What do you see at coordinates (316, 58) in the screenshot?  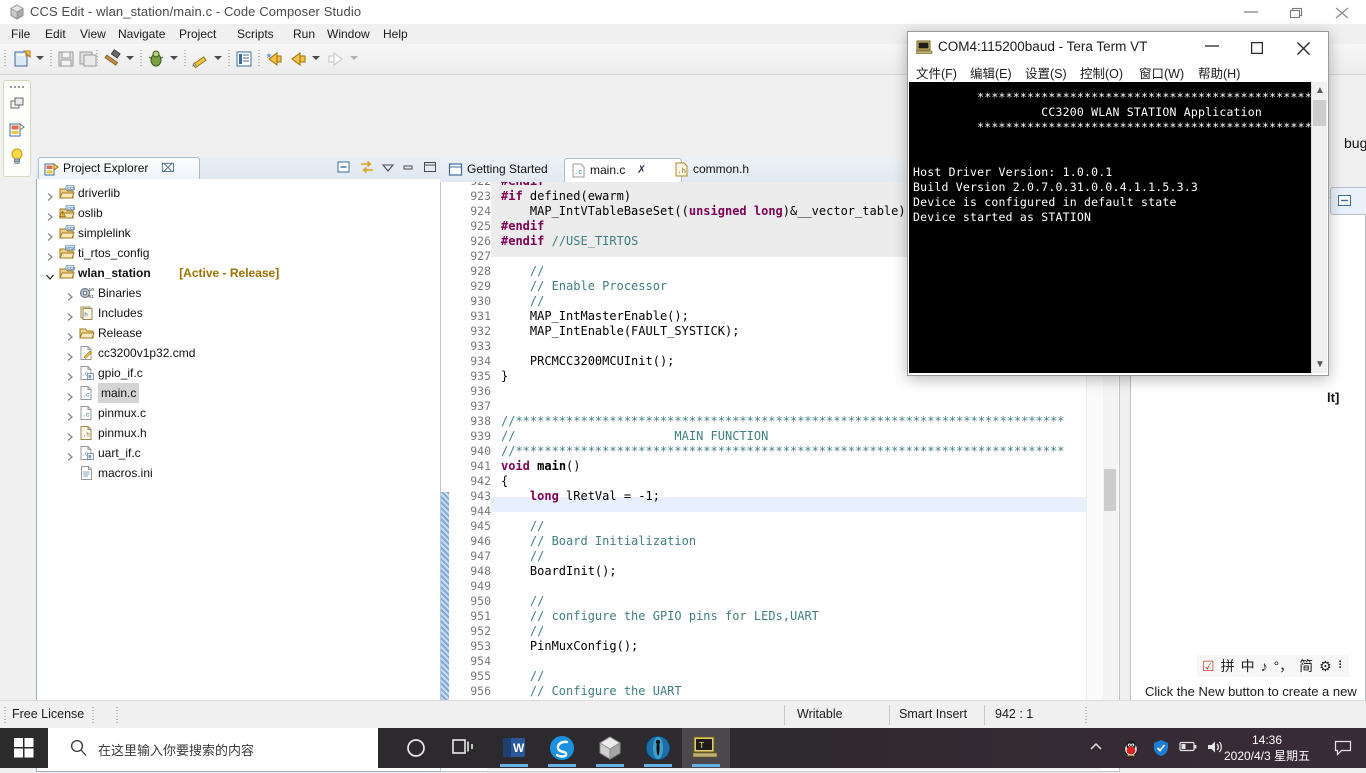 I see `back-dropdown-arrow` at bounding box center [316, 58].